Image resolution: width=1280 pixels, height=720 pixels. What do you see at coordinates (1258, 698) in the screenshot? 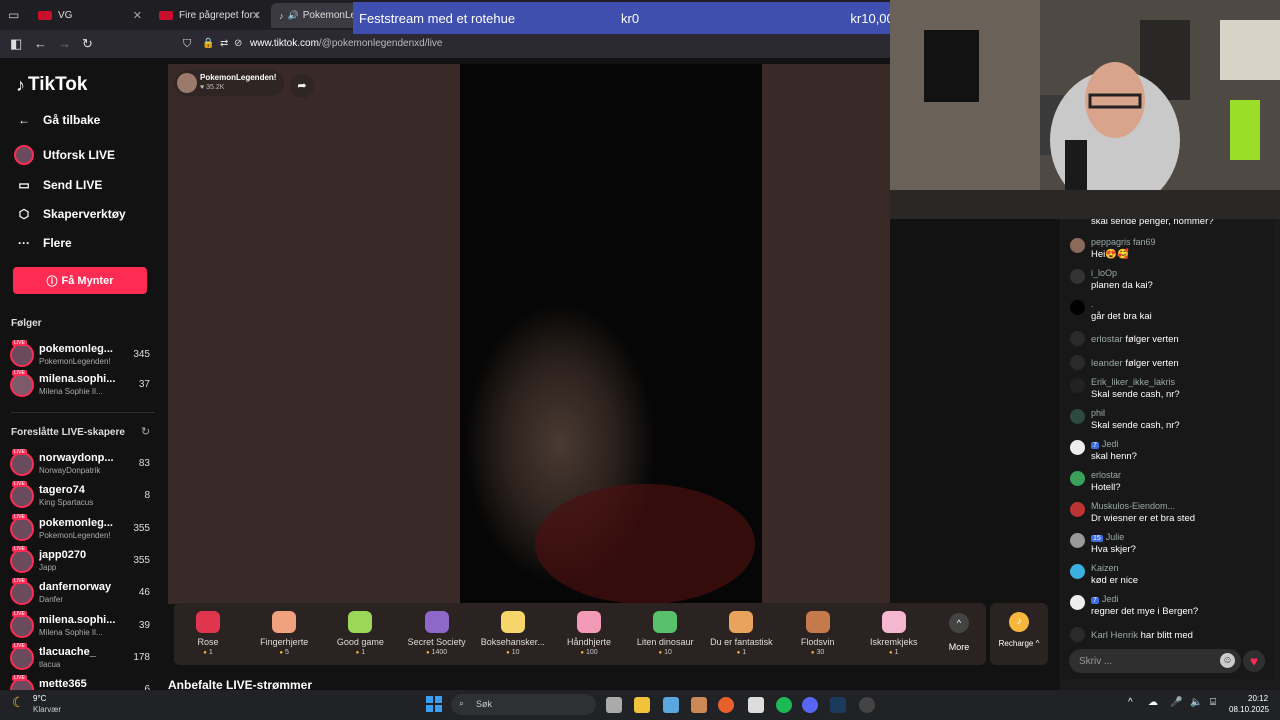
I see `clock-time: 20:12` at bounding box center [1258, 698].